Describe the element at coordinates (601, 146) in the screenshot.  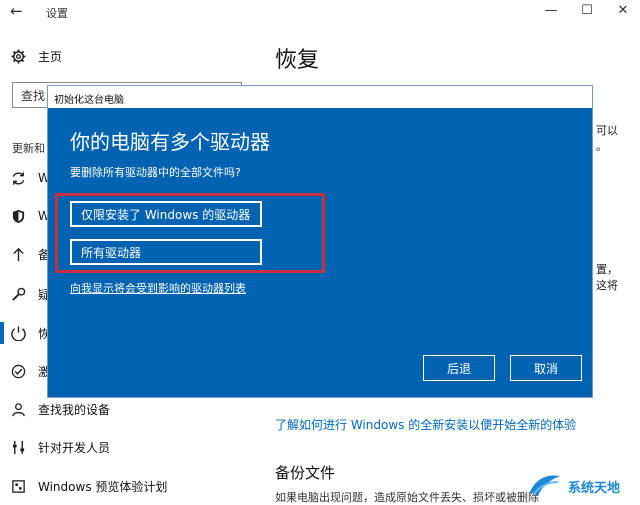
I see `text-fragment: 。` at that location.